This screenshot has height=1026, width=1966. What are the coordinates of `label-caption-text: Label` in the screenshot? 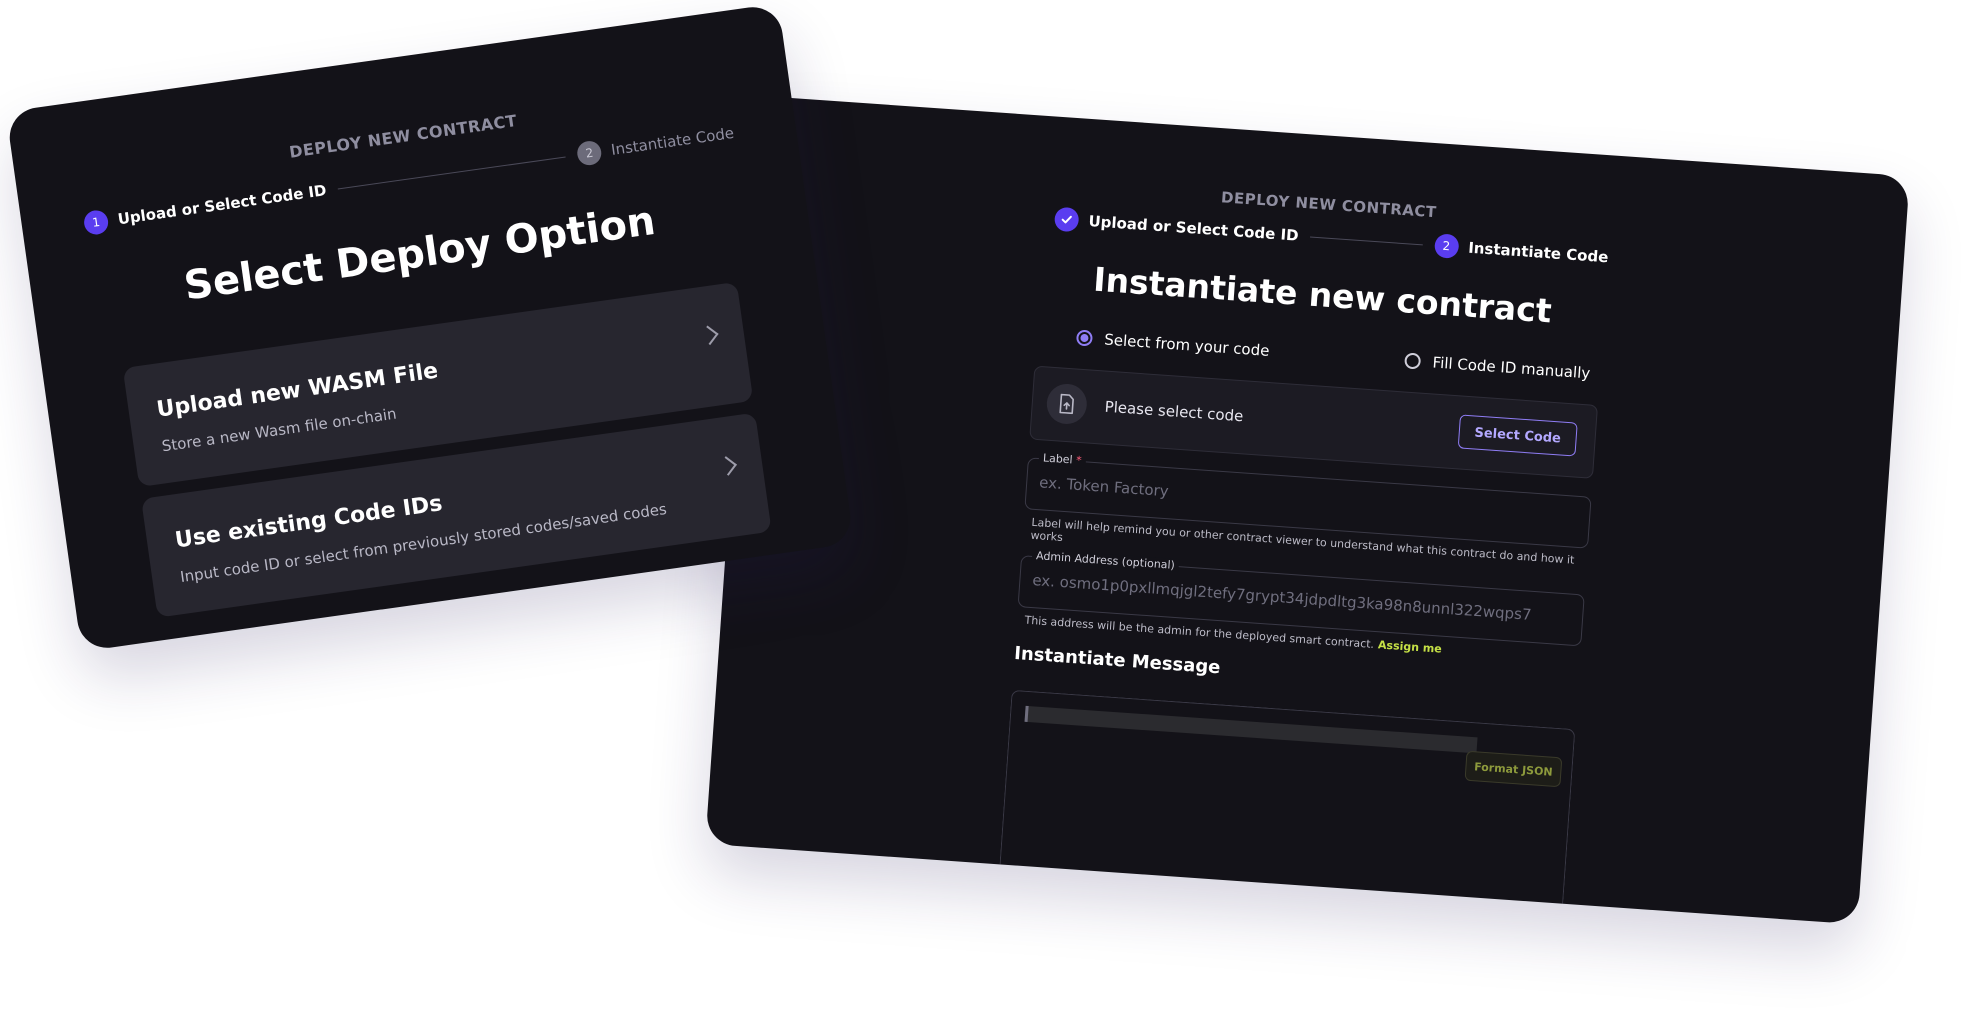 It's located at (1058, 459).